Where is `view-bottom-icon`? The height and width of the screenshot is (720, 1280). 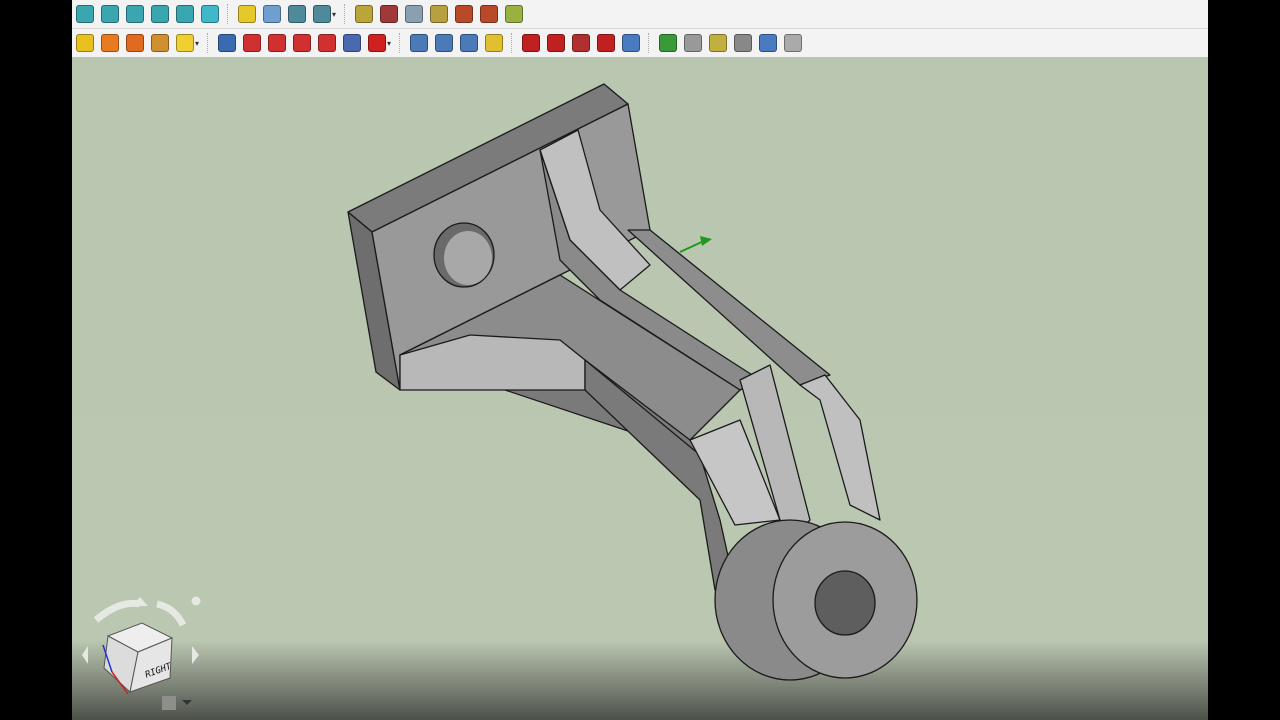 view-bottom-icon is located at coordinates (184, 14).